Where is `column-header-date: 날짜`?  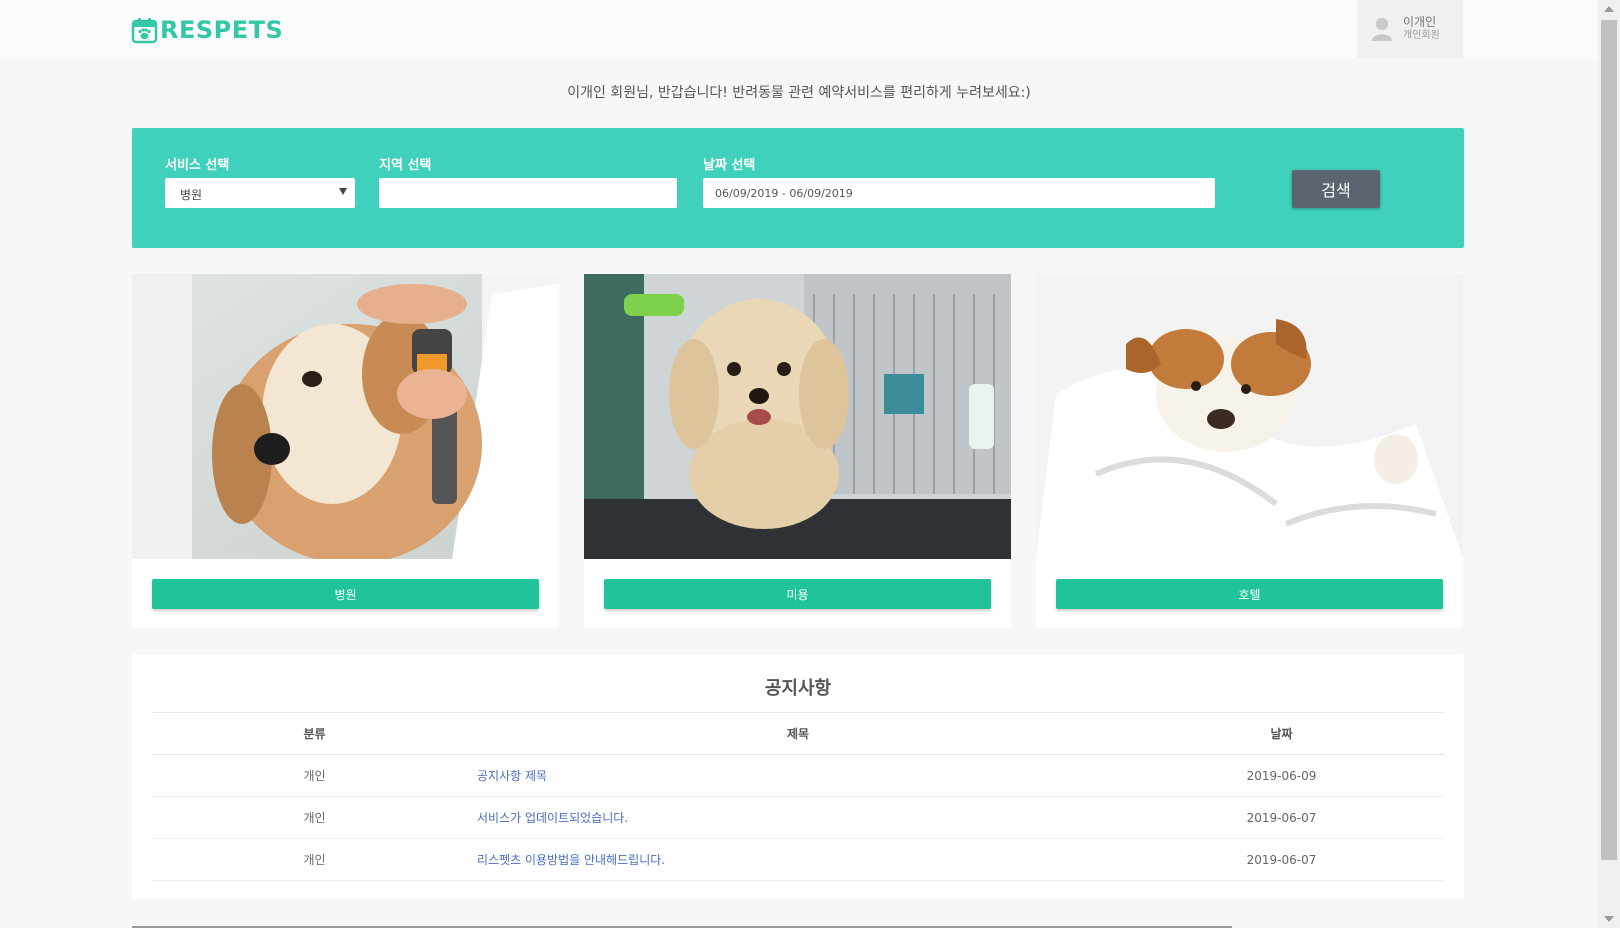
column-header-date: 날짜 is located at coordinates (1281, 733).